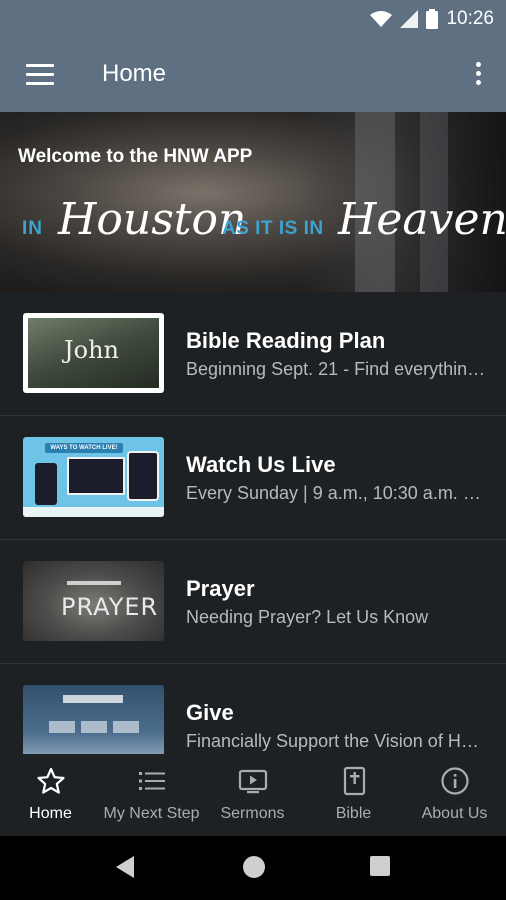 The width and height of the screenshot is (506, 900). Describe the element at coordinates (454, 813) in the screenshot. I see `nav-about-us-label: About Us` at that location.